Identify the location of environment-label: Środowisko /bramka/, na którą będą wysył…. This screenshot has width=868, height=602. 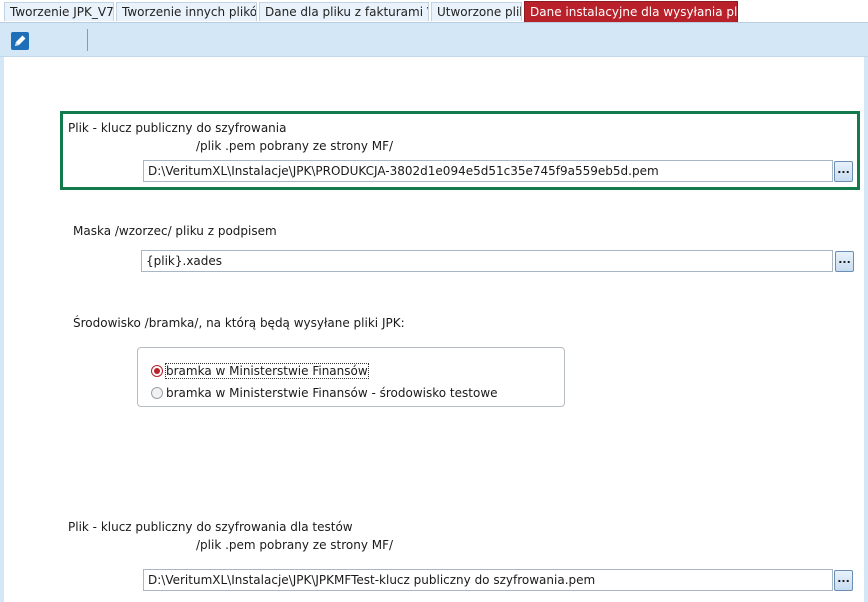
(239, 323).